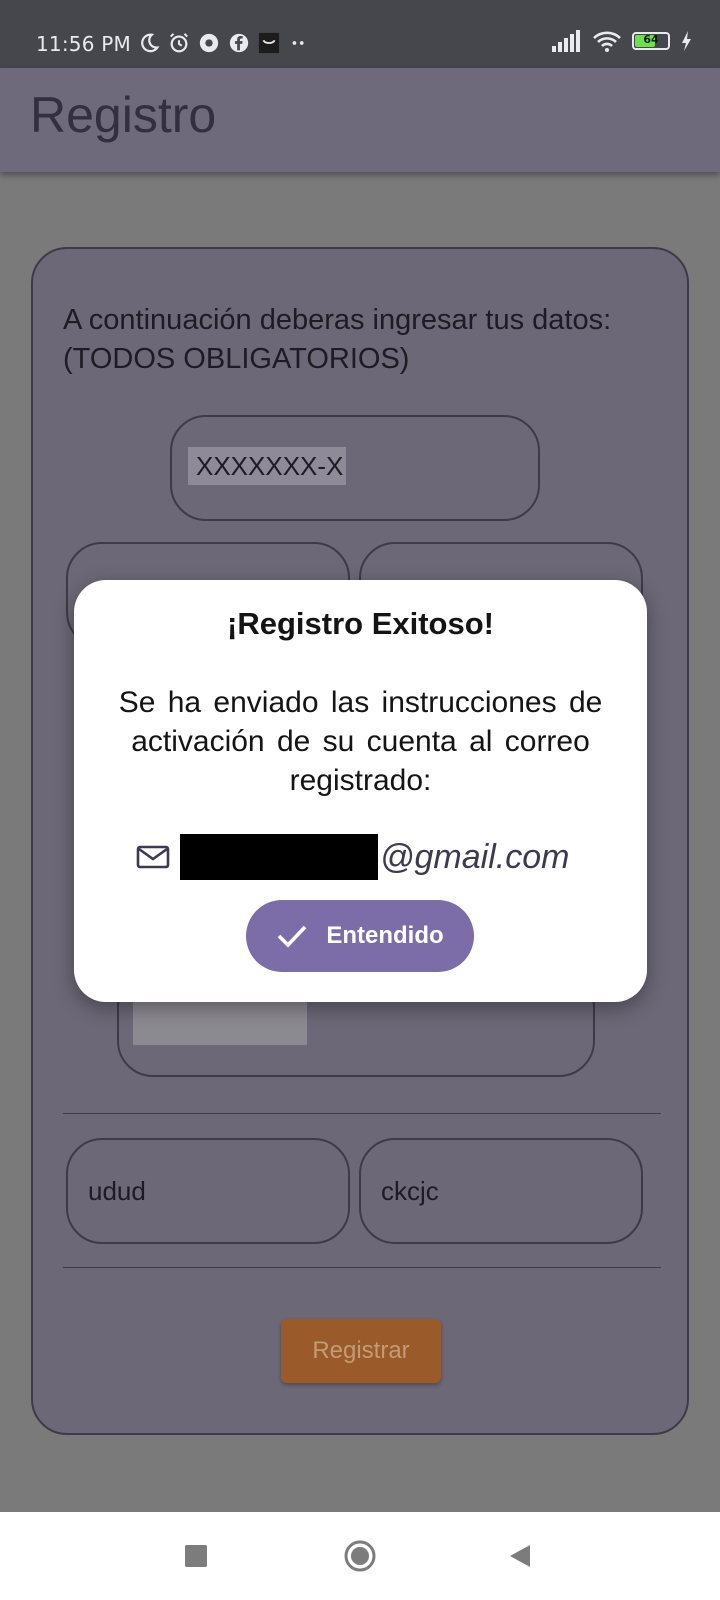 The width and height of the screenshot is (720, 1600). What do you see at coordinates (385, 935) in the screenshot?
I see `confirm-button-label: Entendido` at bounding box center [385, 935].